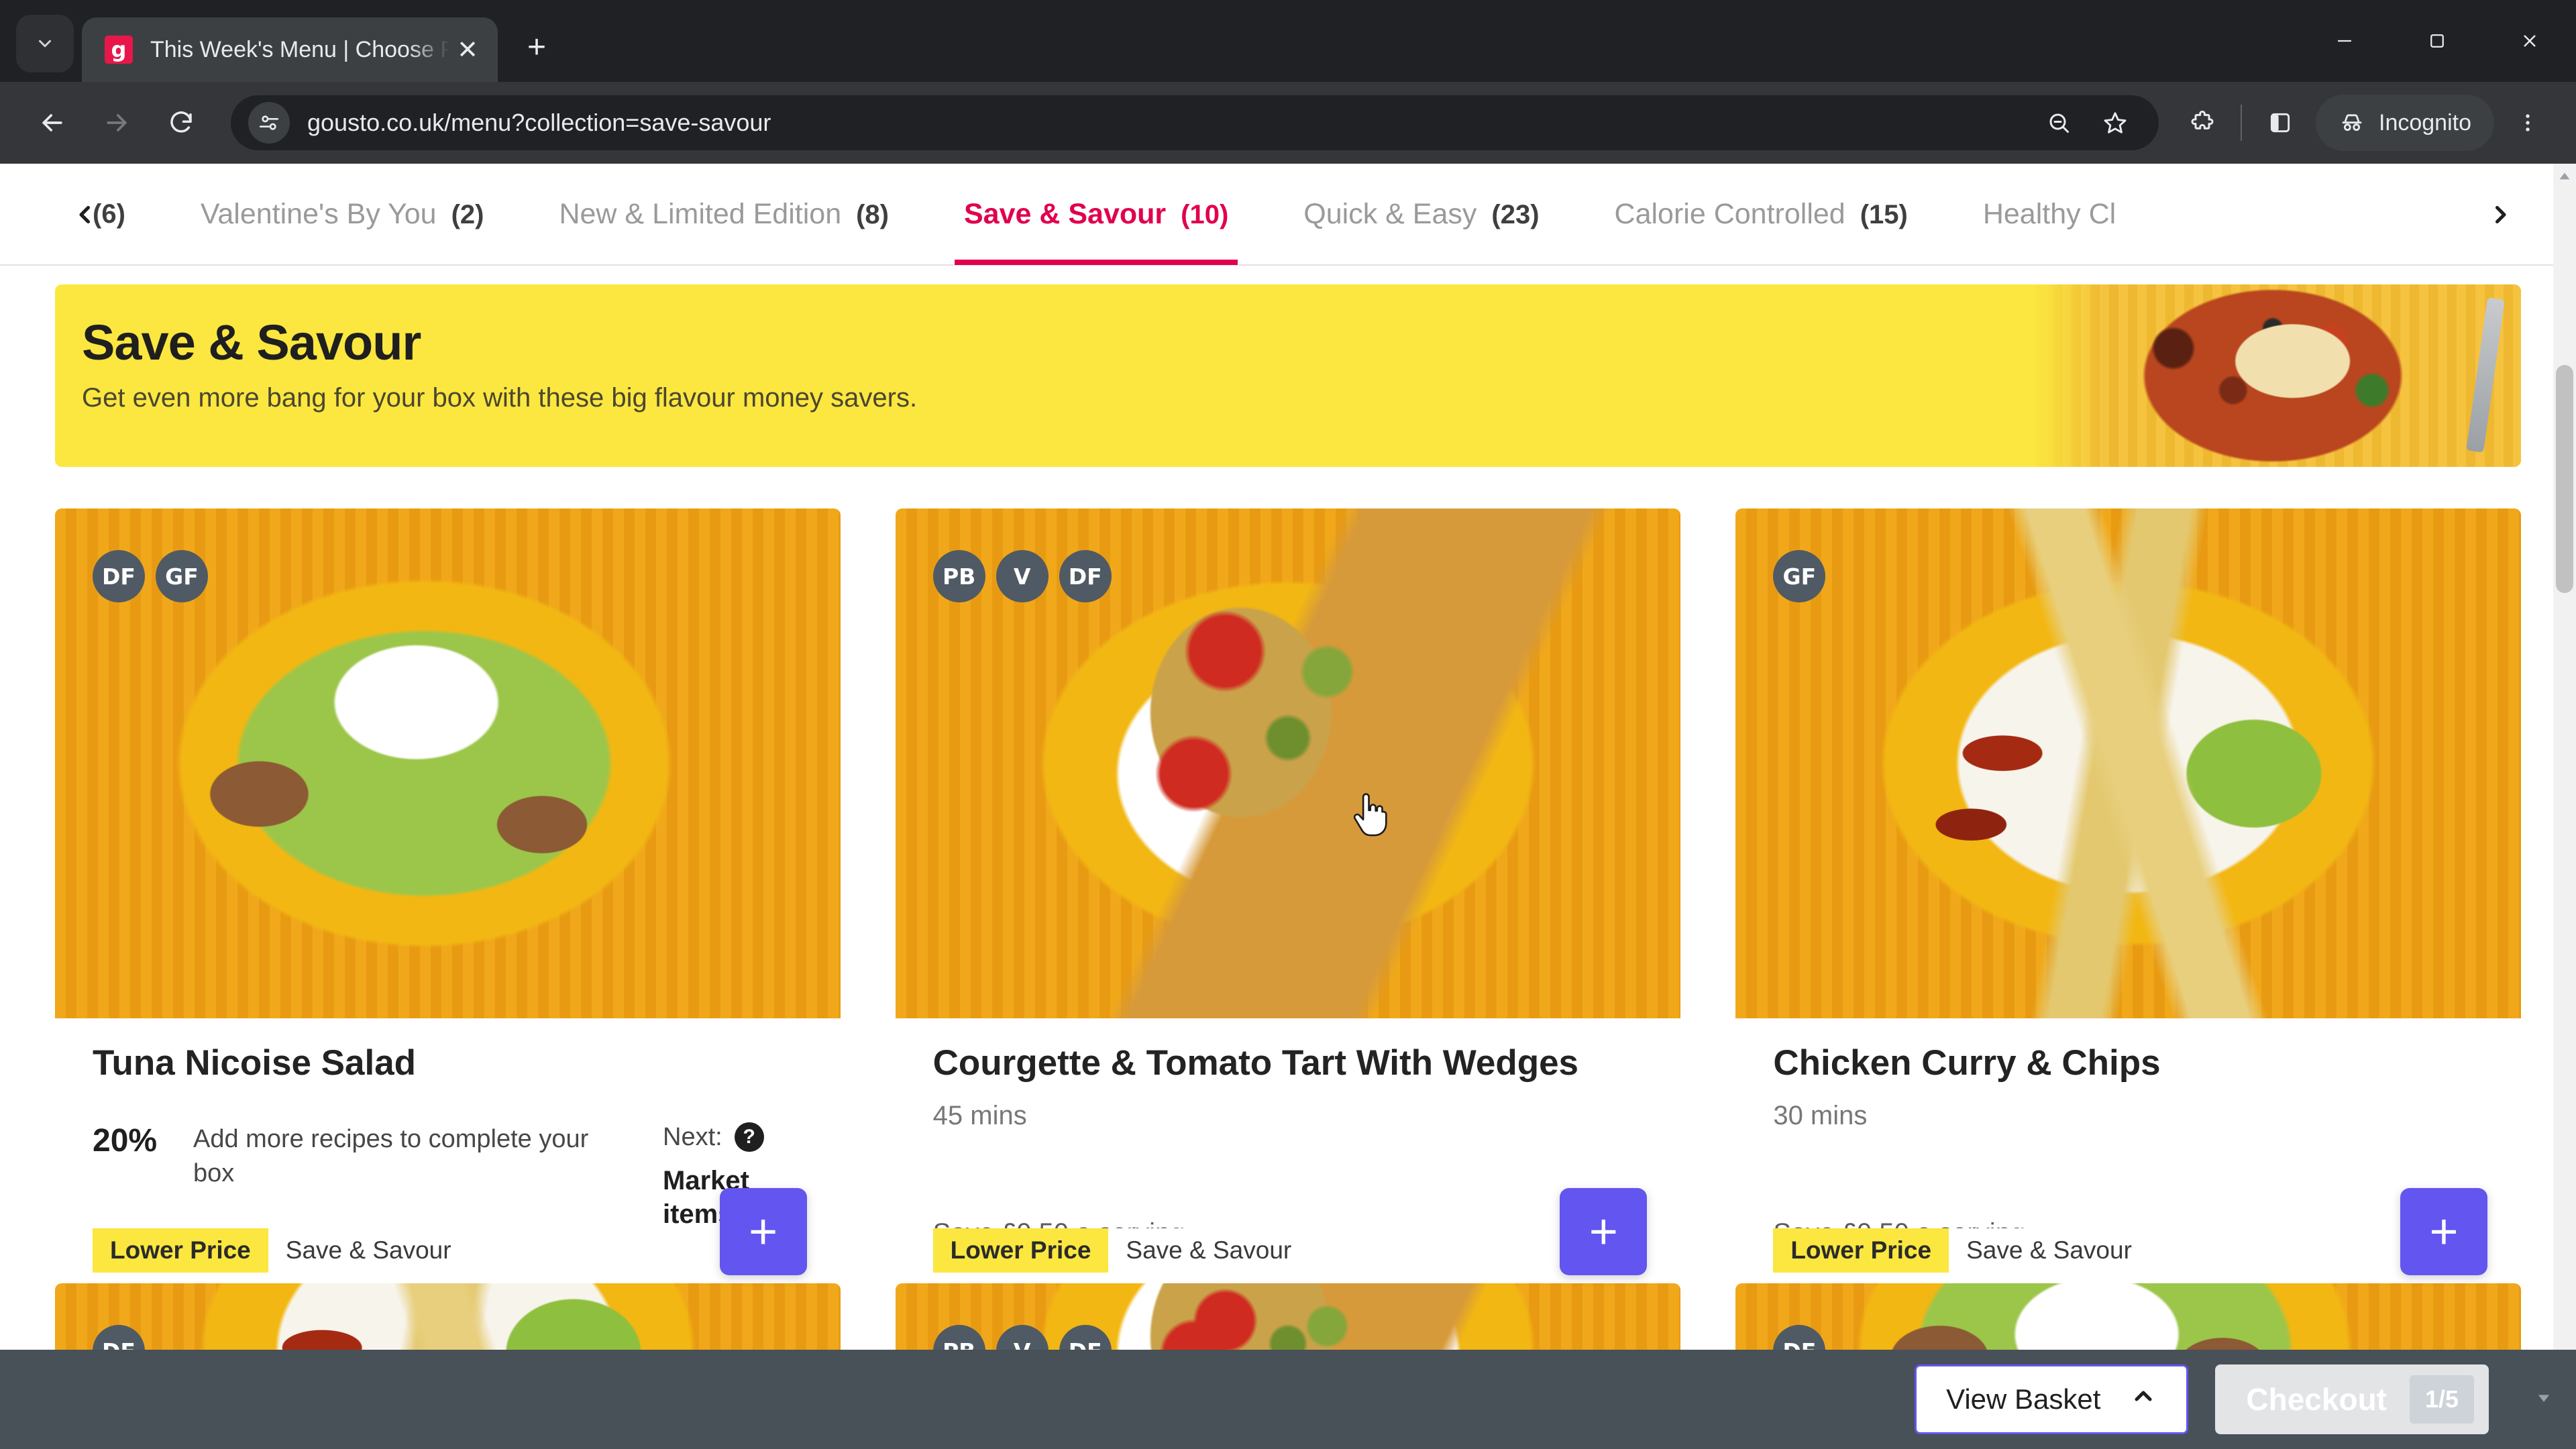  What do you see at coordinates (537, 47) in the screenshot?
I see `new-tab-button: +` at bounding box center [537, 47].